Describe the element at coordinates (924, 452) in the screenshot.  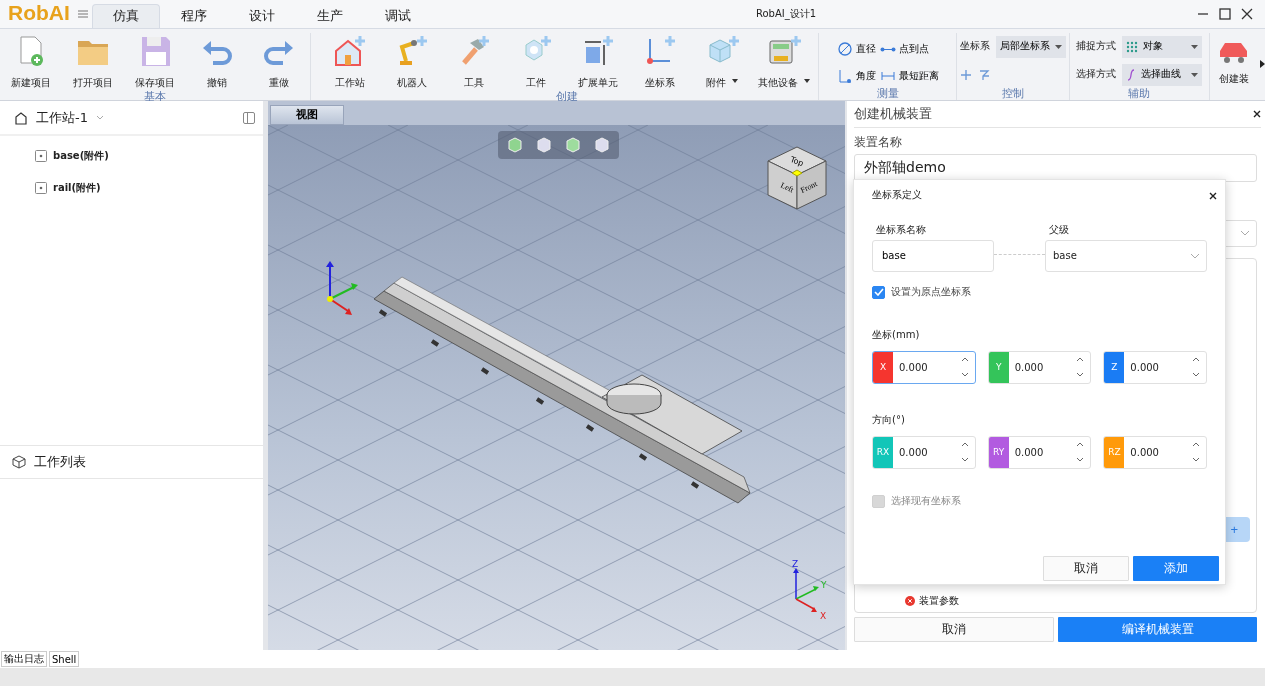
I see `number-field: RX 0.000` at that location.